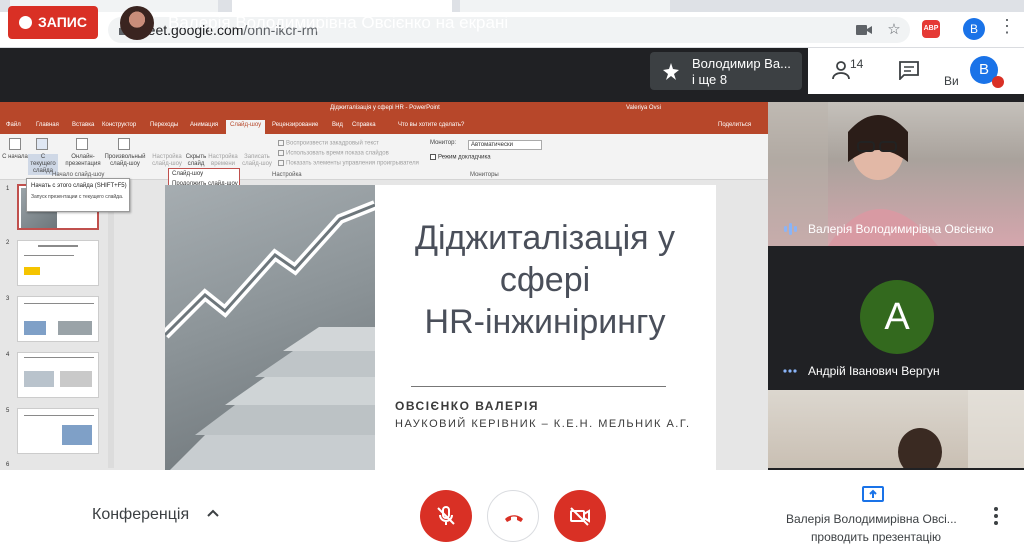 This screenshot has height=556, width=1024. What do you see at coordinates (223, 161) in the screenshot?
I see `rehearse-timings-button: Настройка времени` at bounding box center [223, 161].